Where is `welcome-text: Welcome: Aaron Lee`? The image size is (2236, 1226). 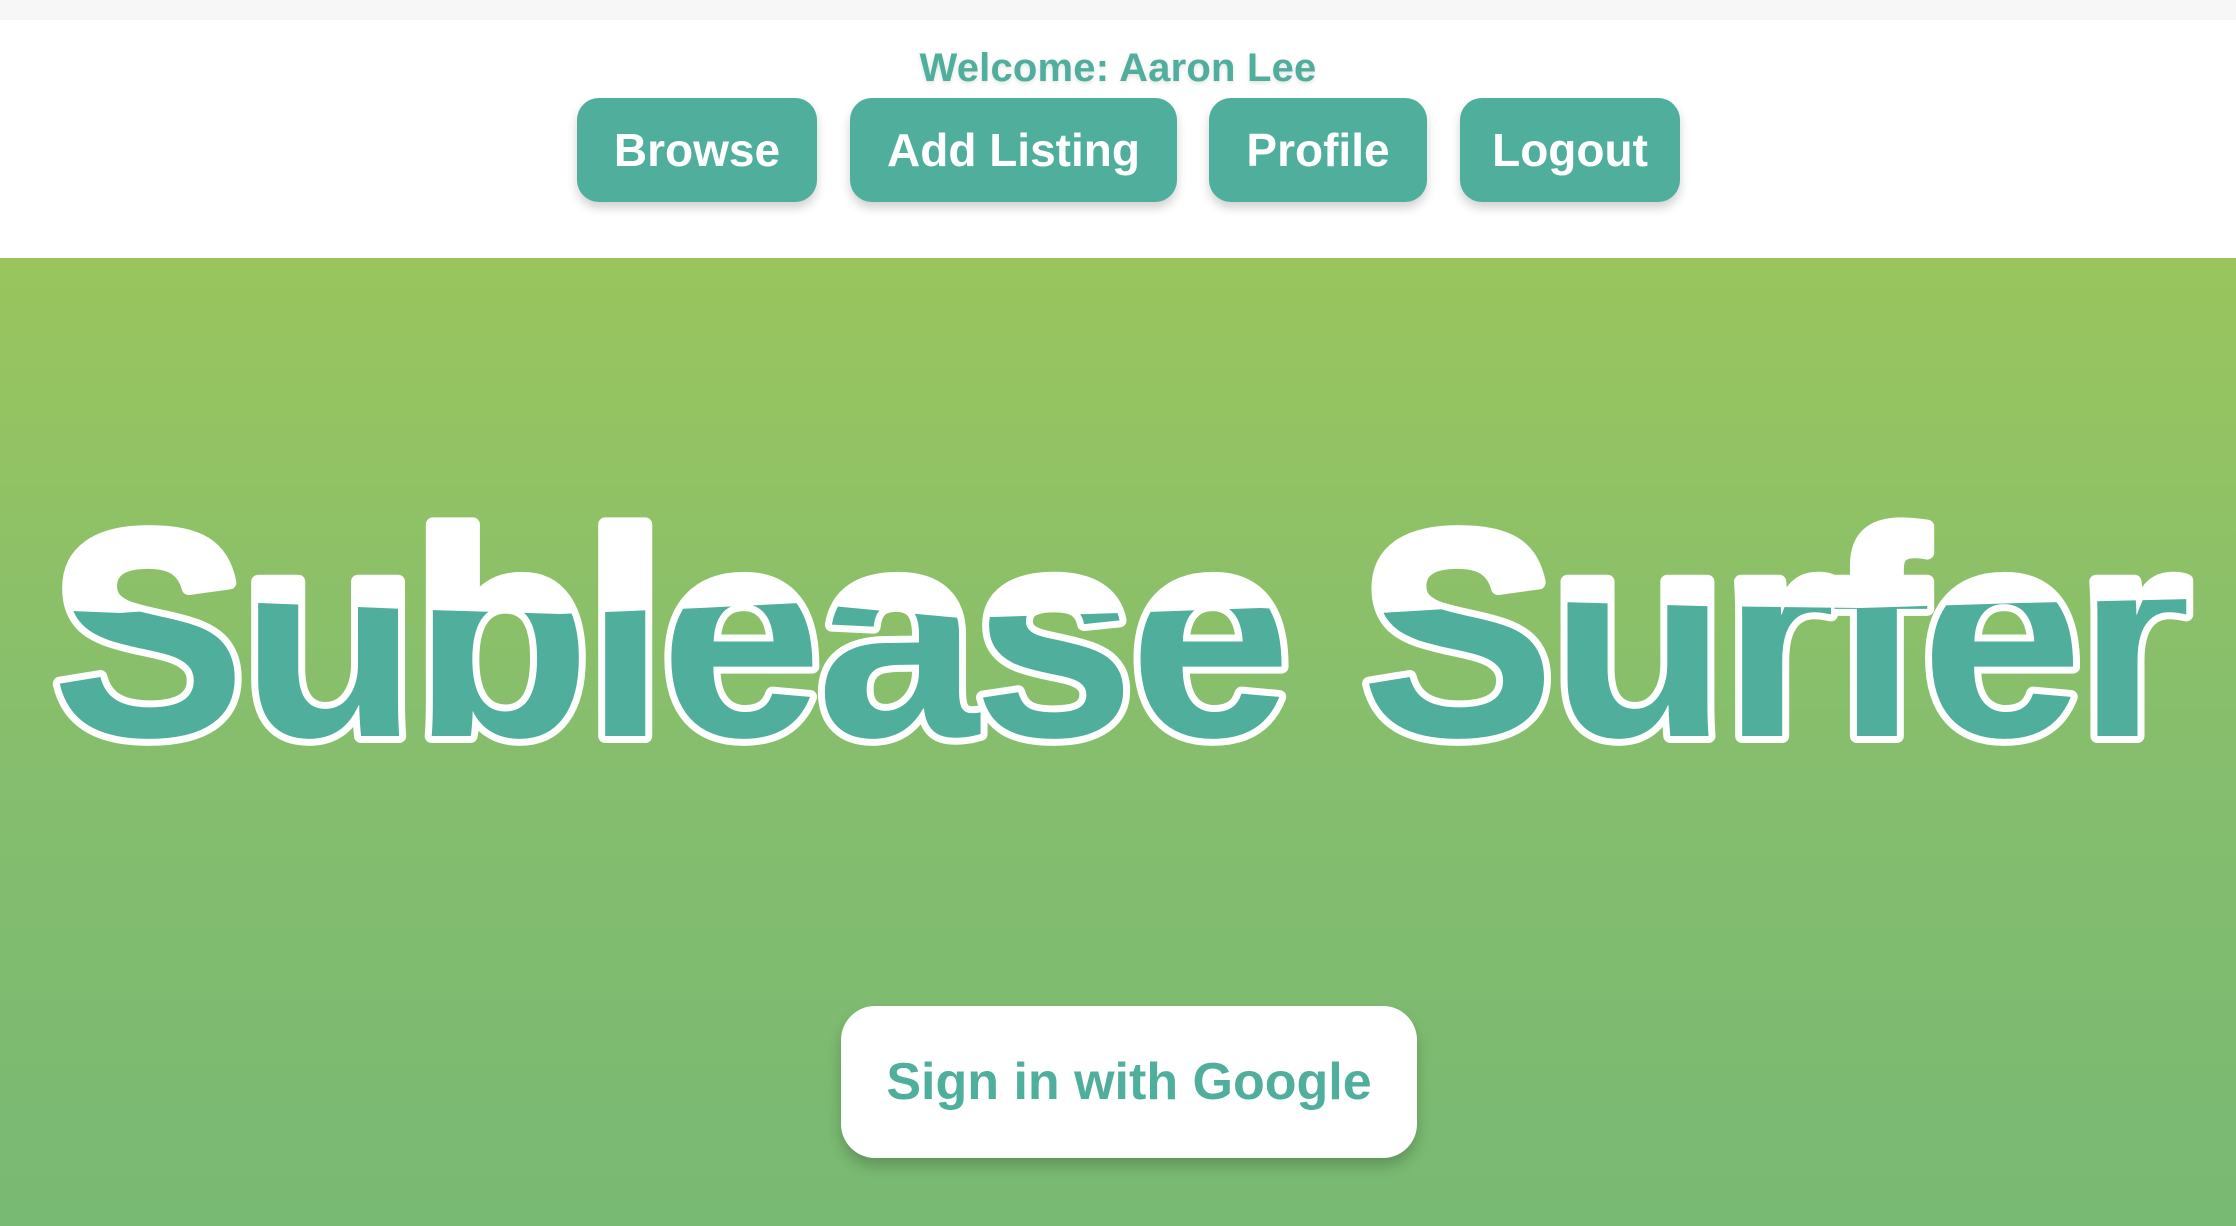 welcome-text: Welcome: Aaron Lee is located at coordinates (1118, 68).